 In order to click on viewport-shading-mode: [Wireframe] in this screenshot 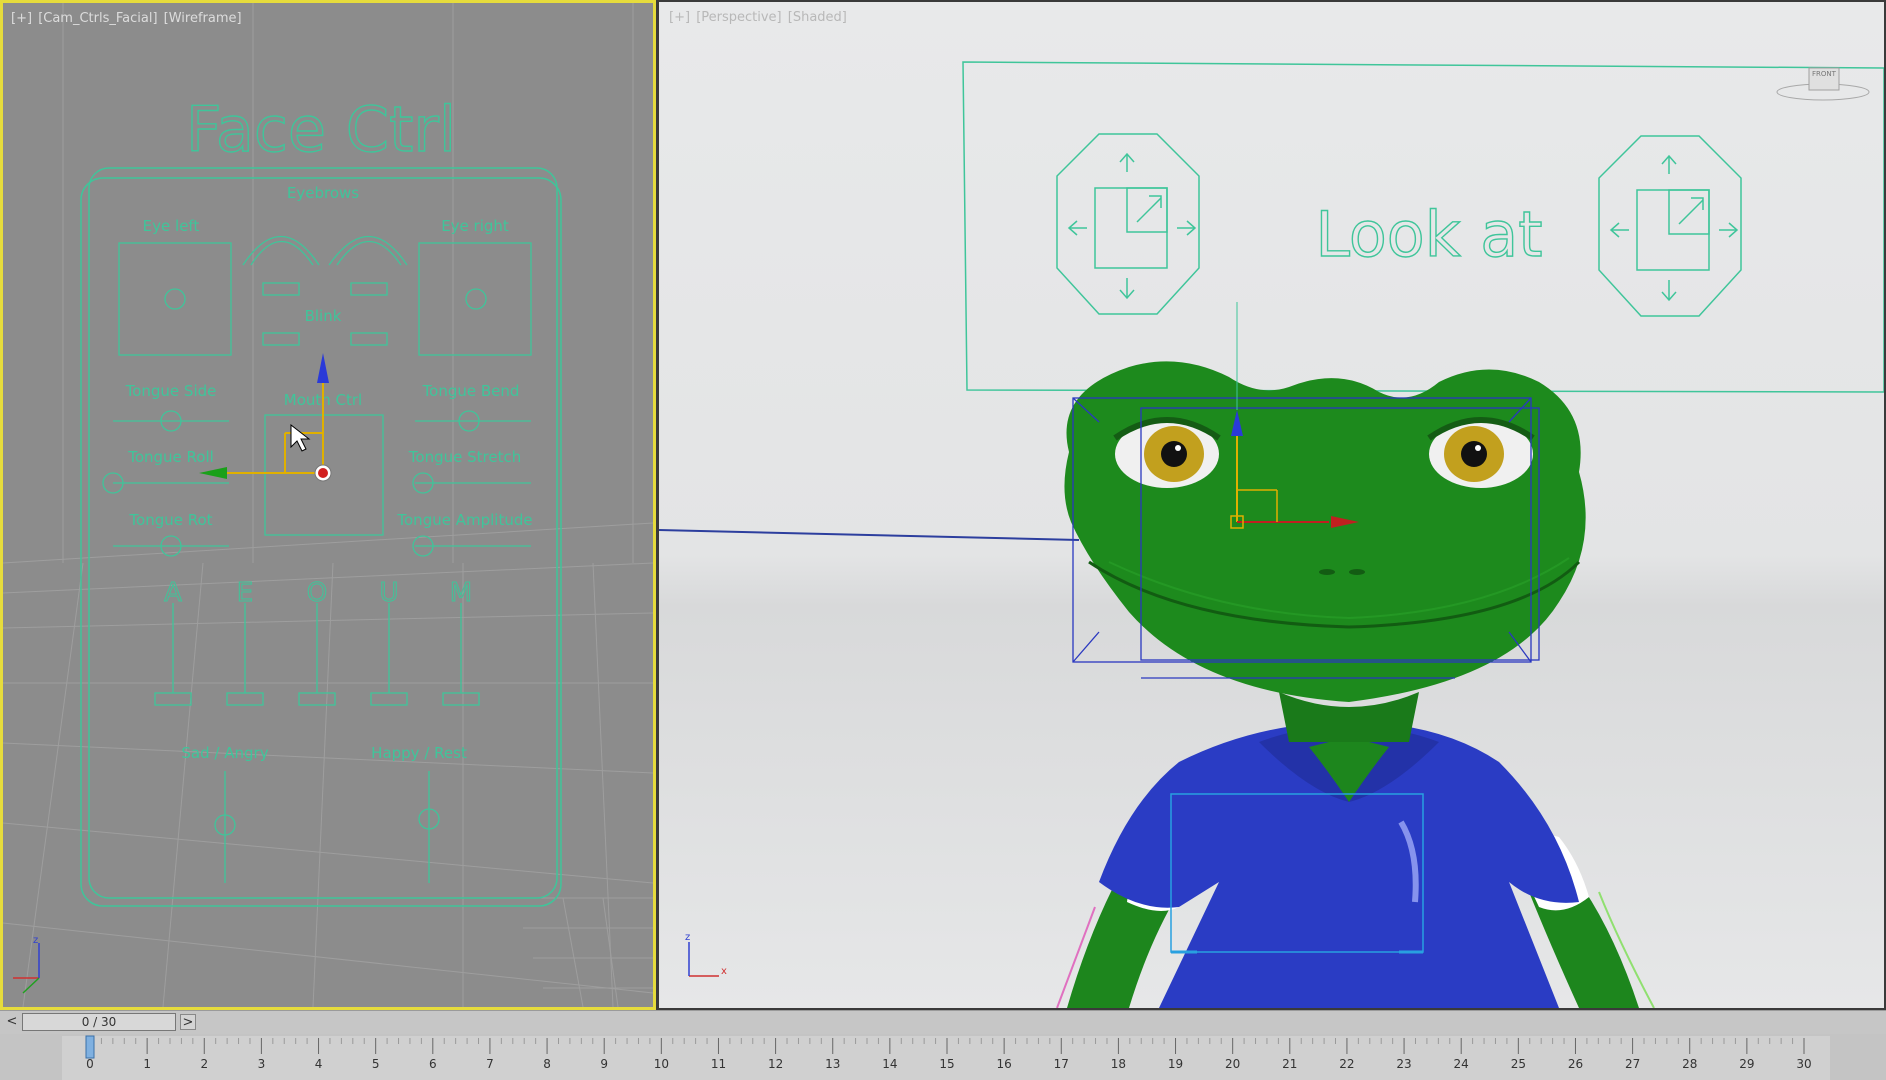, I will do `click(203, 18)`.